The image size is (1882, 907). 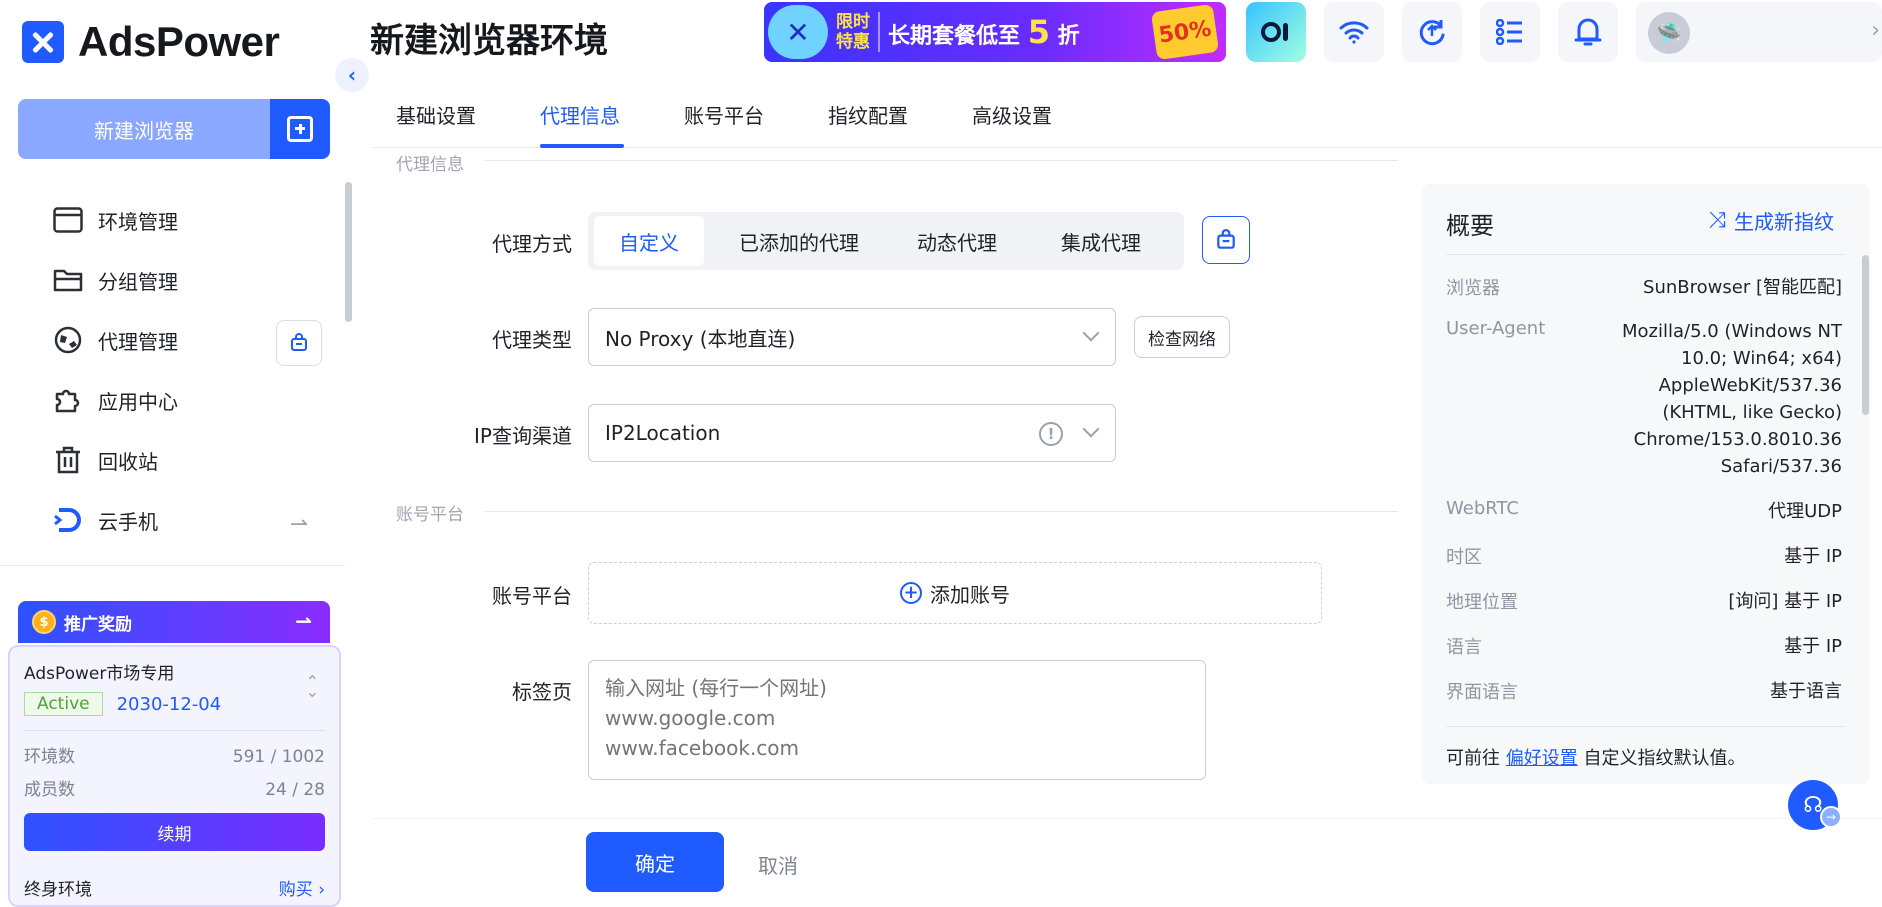 What do you see at coordinates (700, 338) in the screenshot?
I see `proxy-type-value: No Proxy (本地直连)` at bounding box center [700, 338].